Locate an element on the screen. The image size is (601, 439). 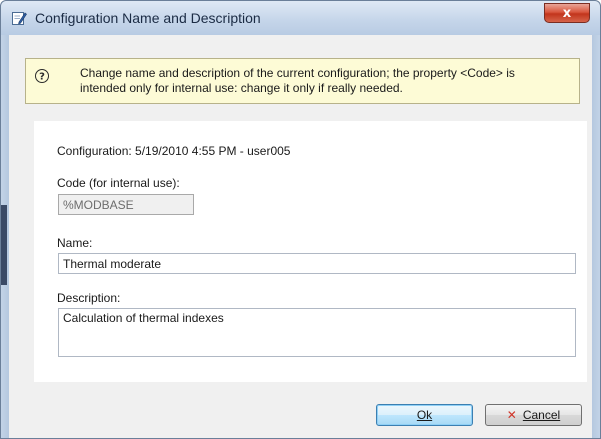
code-label: Code (for internal use): is located at coordinates (118, 183).